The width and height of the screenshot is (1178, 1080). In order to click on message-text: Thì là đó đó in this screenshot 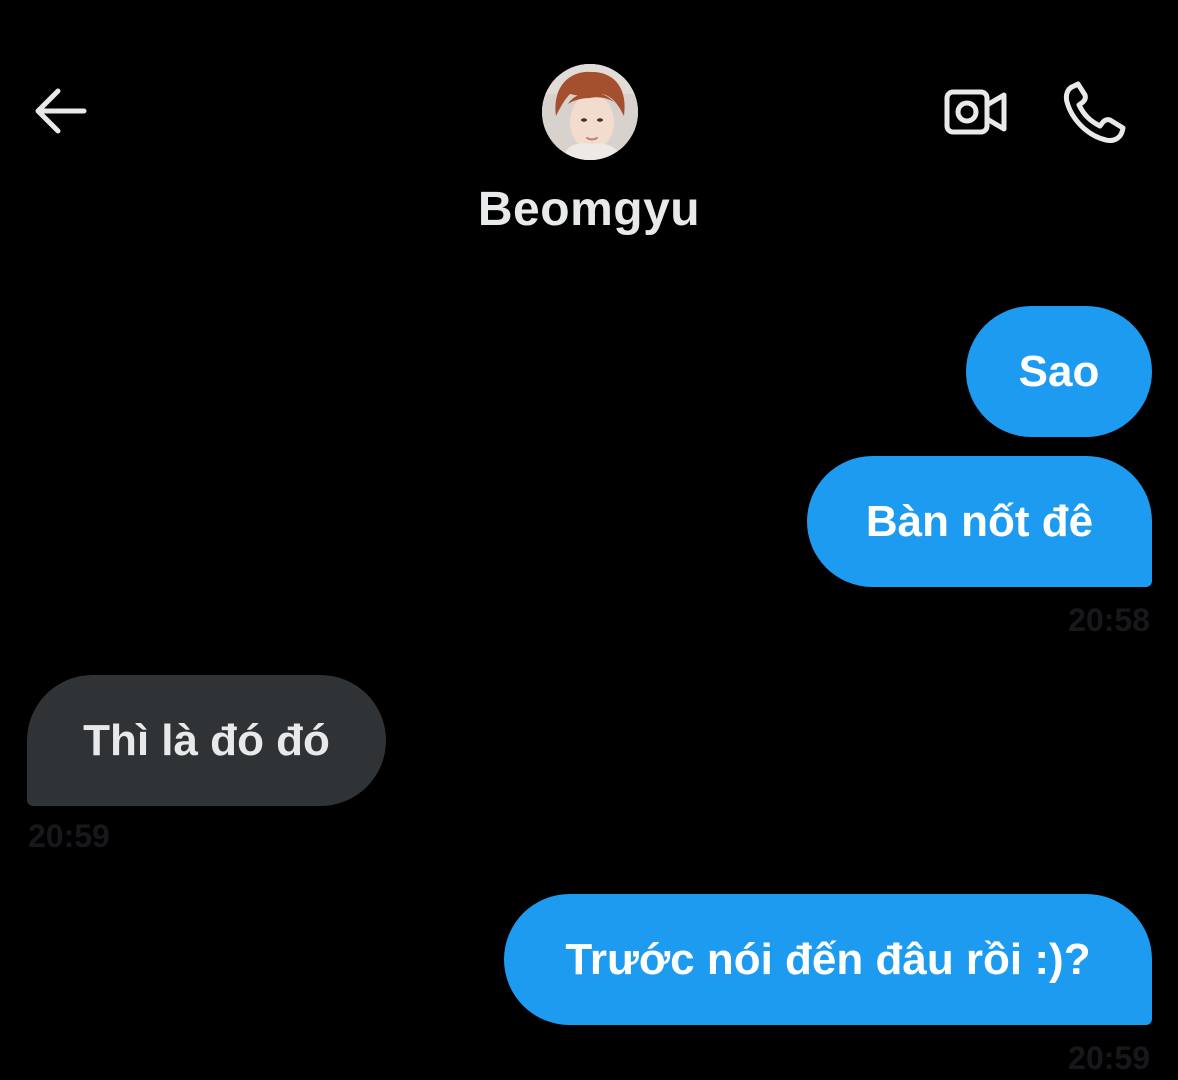, I will do `click(206, 740)`.